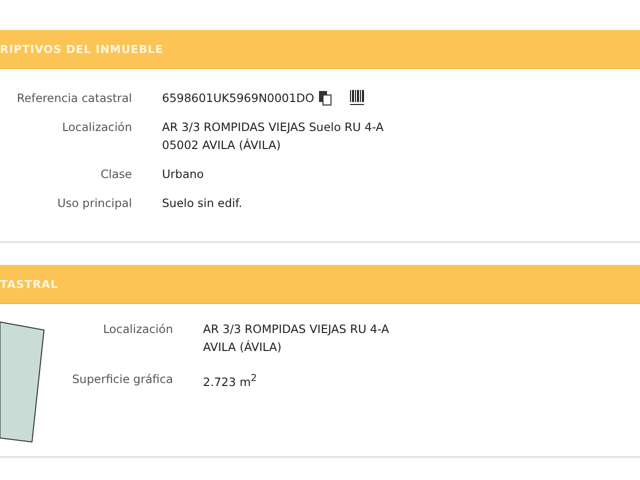 The image size is (640, 480). I want to click on field-label: Superficie gráfica, so click(122, 379).